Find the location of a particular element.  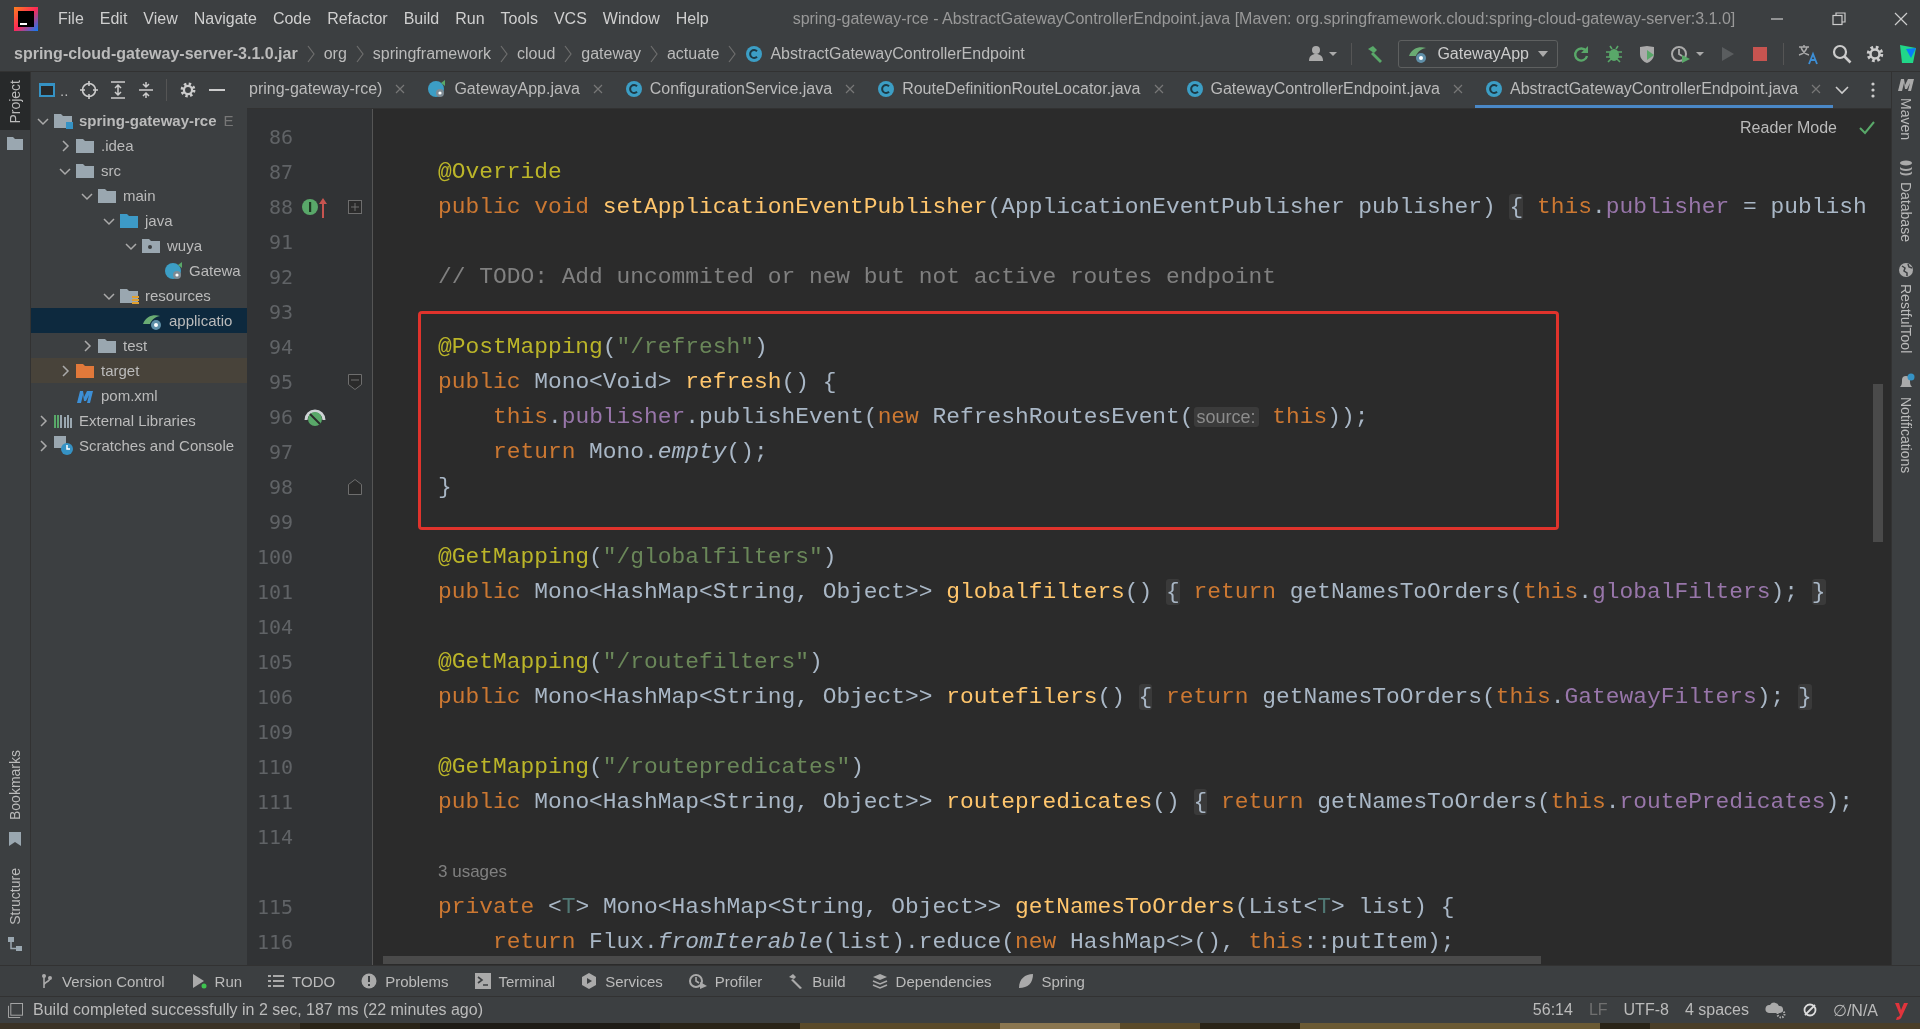

run-config-dropdown: GatewayApp is located at coordinates (1478, 54).